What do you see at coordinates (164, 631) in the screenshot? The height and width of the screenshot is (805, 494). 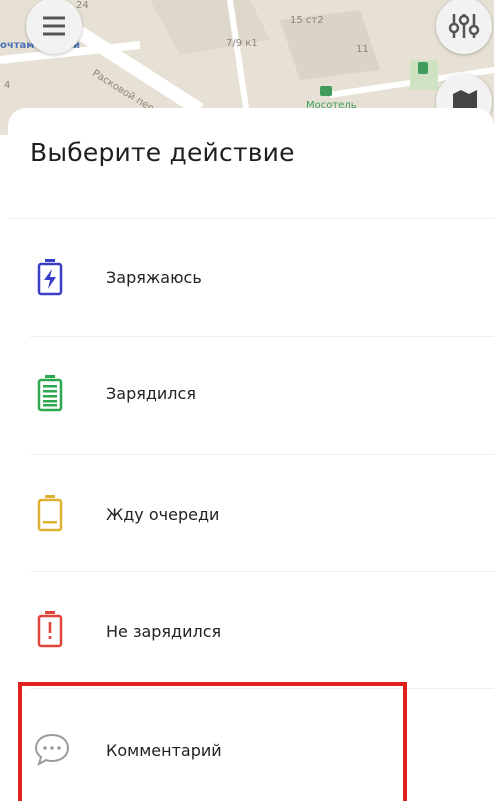 I see `action-label: Не зарядился` at bounding box center [164, 631].